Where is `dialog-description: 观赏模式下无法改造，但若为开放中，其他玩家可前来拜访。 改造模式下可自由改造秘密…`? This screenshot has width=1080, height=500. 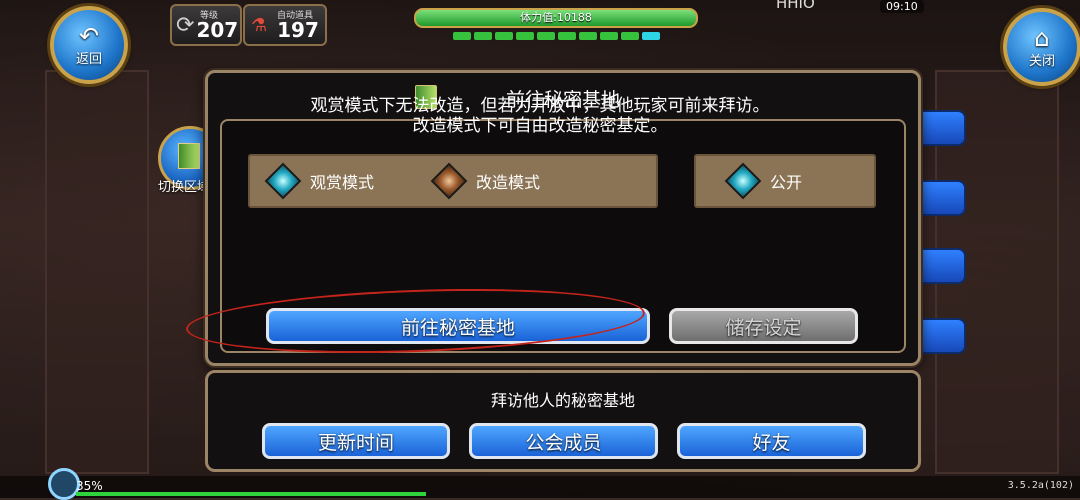 dialog-description: 观赏模式下无法改造，但若为开放中，其他玩家可前来拜访。 改造模式下可自由改造秘密… is located at coordinates (540, 116).